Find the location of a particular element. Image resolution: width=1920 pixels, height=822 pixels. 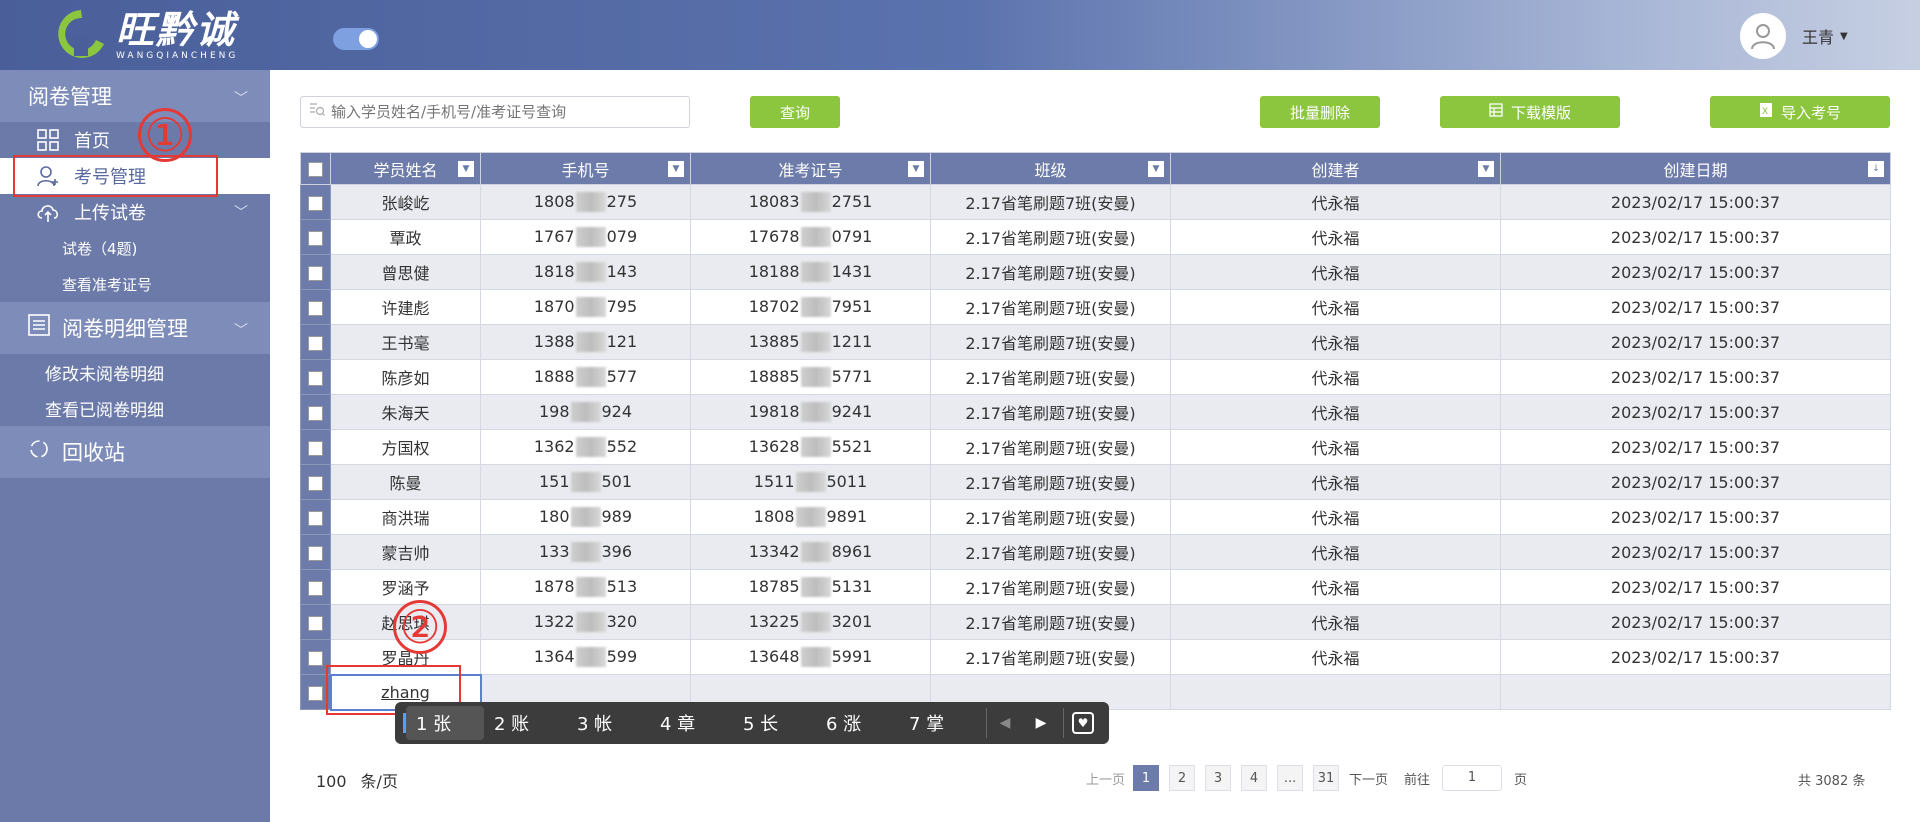

col-header-class: 班级 ▼ is located at coordinates (1050, 168).